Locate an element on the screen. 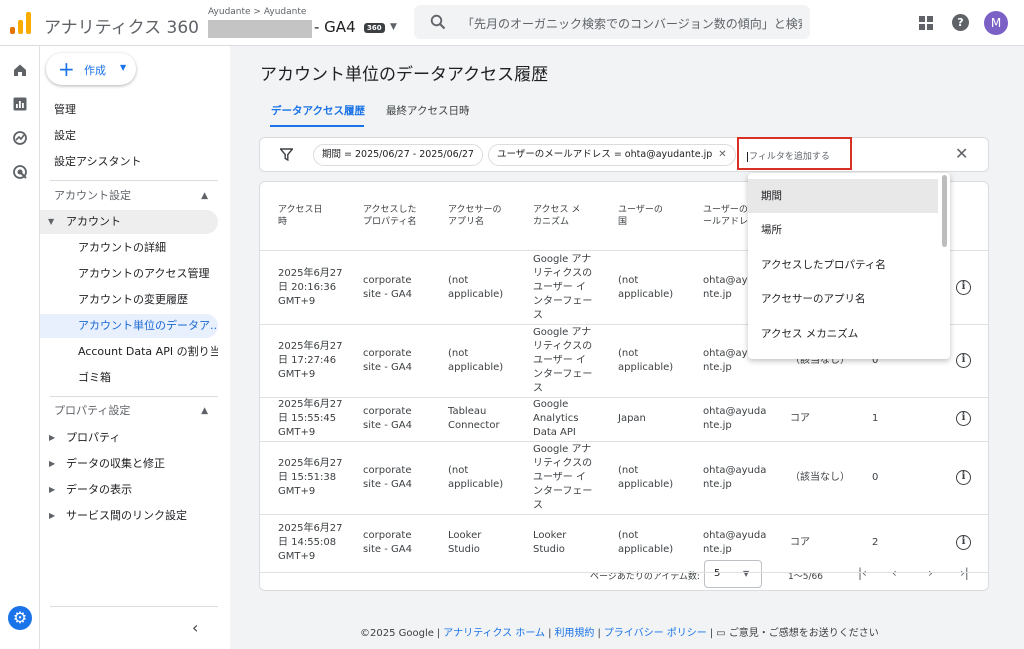 This screenshot has height=649, width=1024. nav-group-label: データの収集と修正 is located at coordinates (115, 463).